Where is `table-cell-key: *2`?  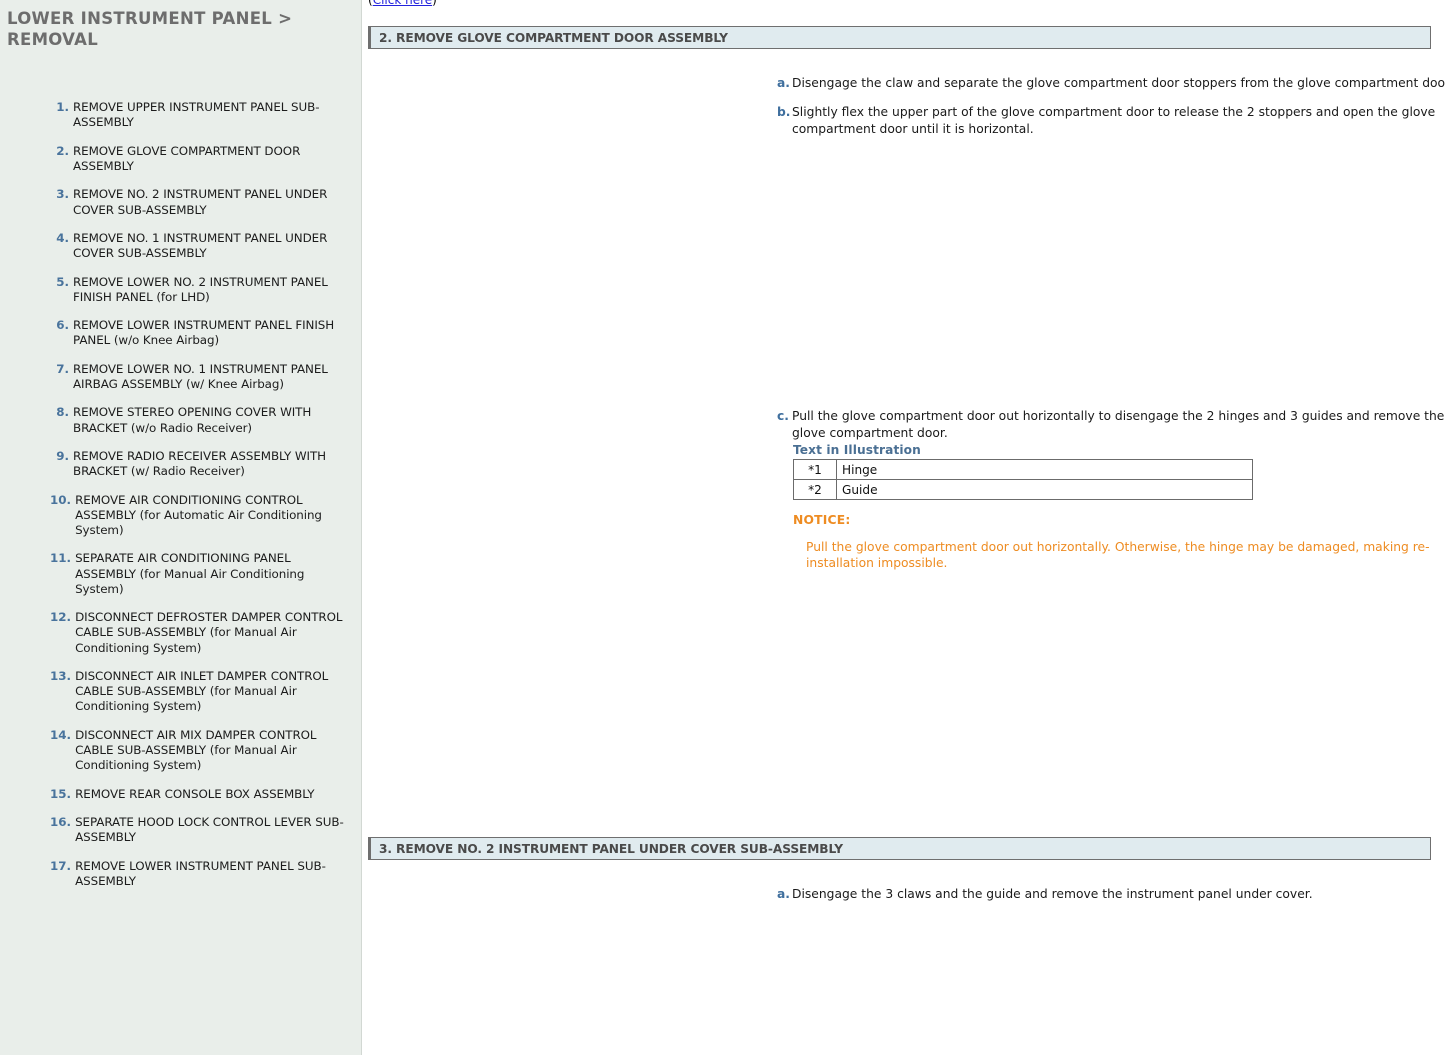
table-cell-key: *2 is located at coordinates (815, 489).